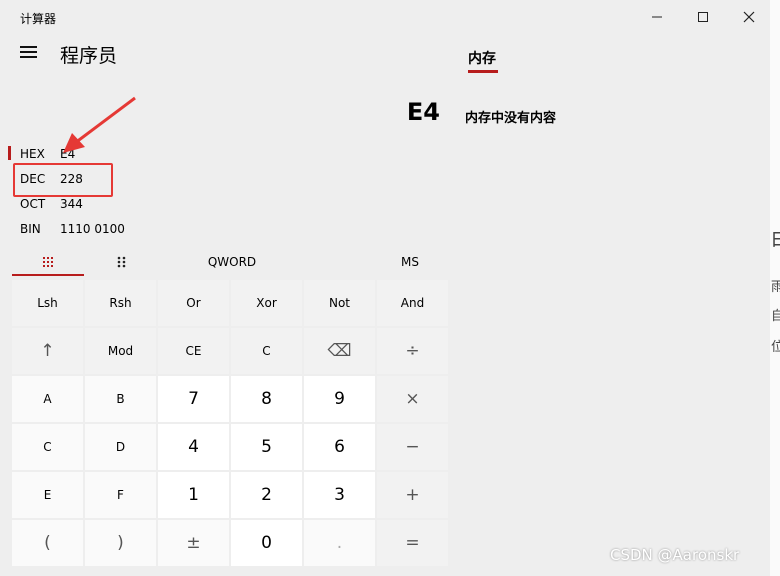 This screenshot has height=576, width=780. Describe the element at coordinates (775, 287) in the screenshot. I see `background-text: 雨` at that location.